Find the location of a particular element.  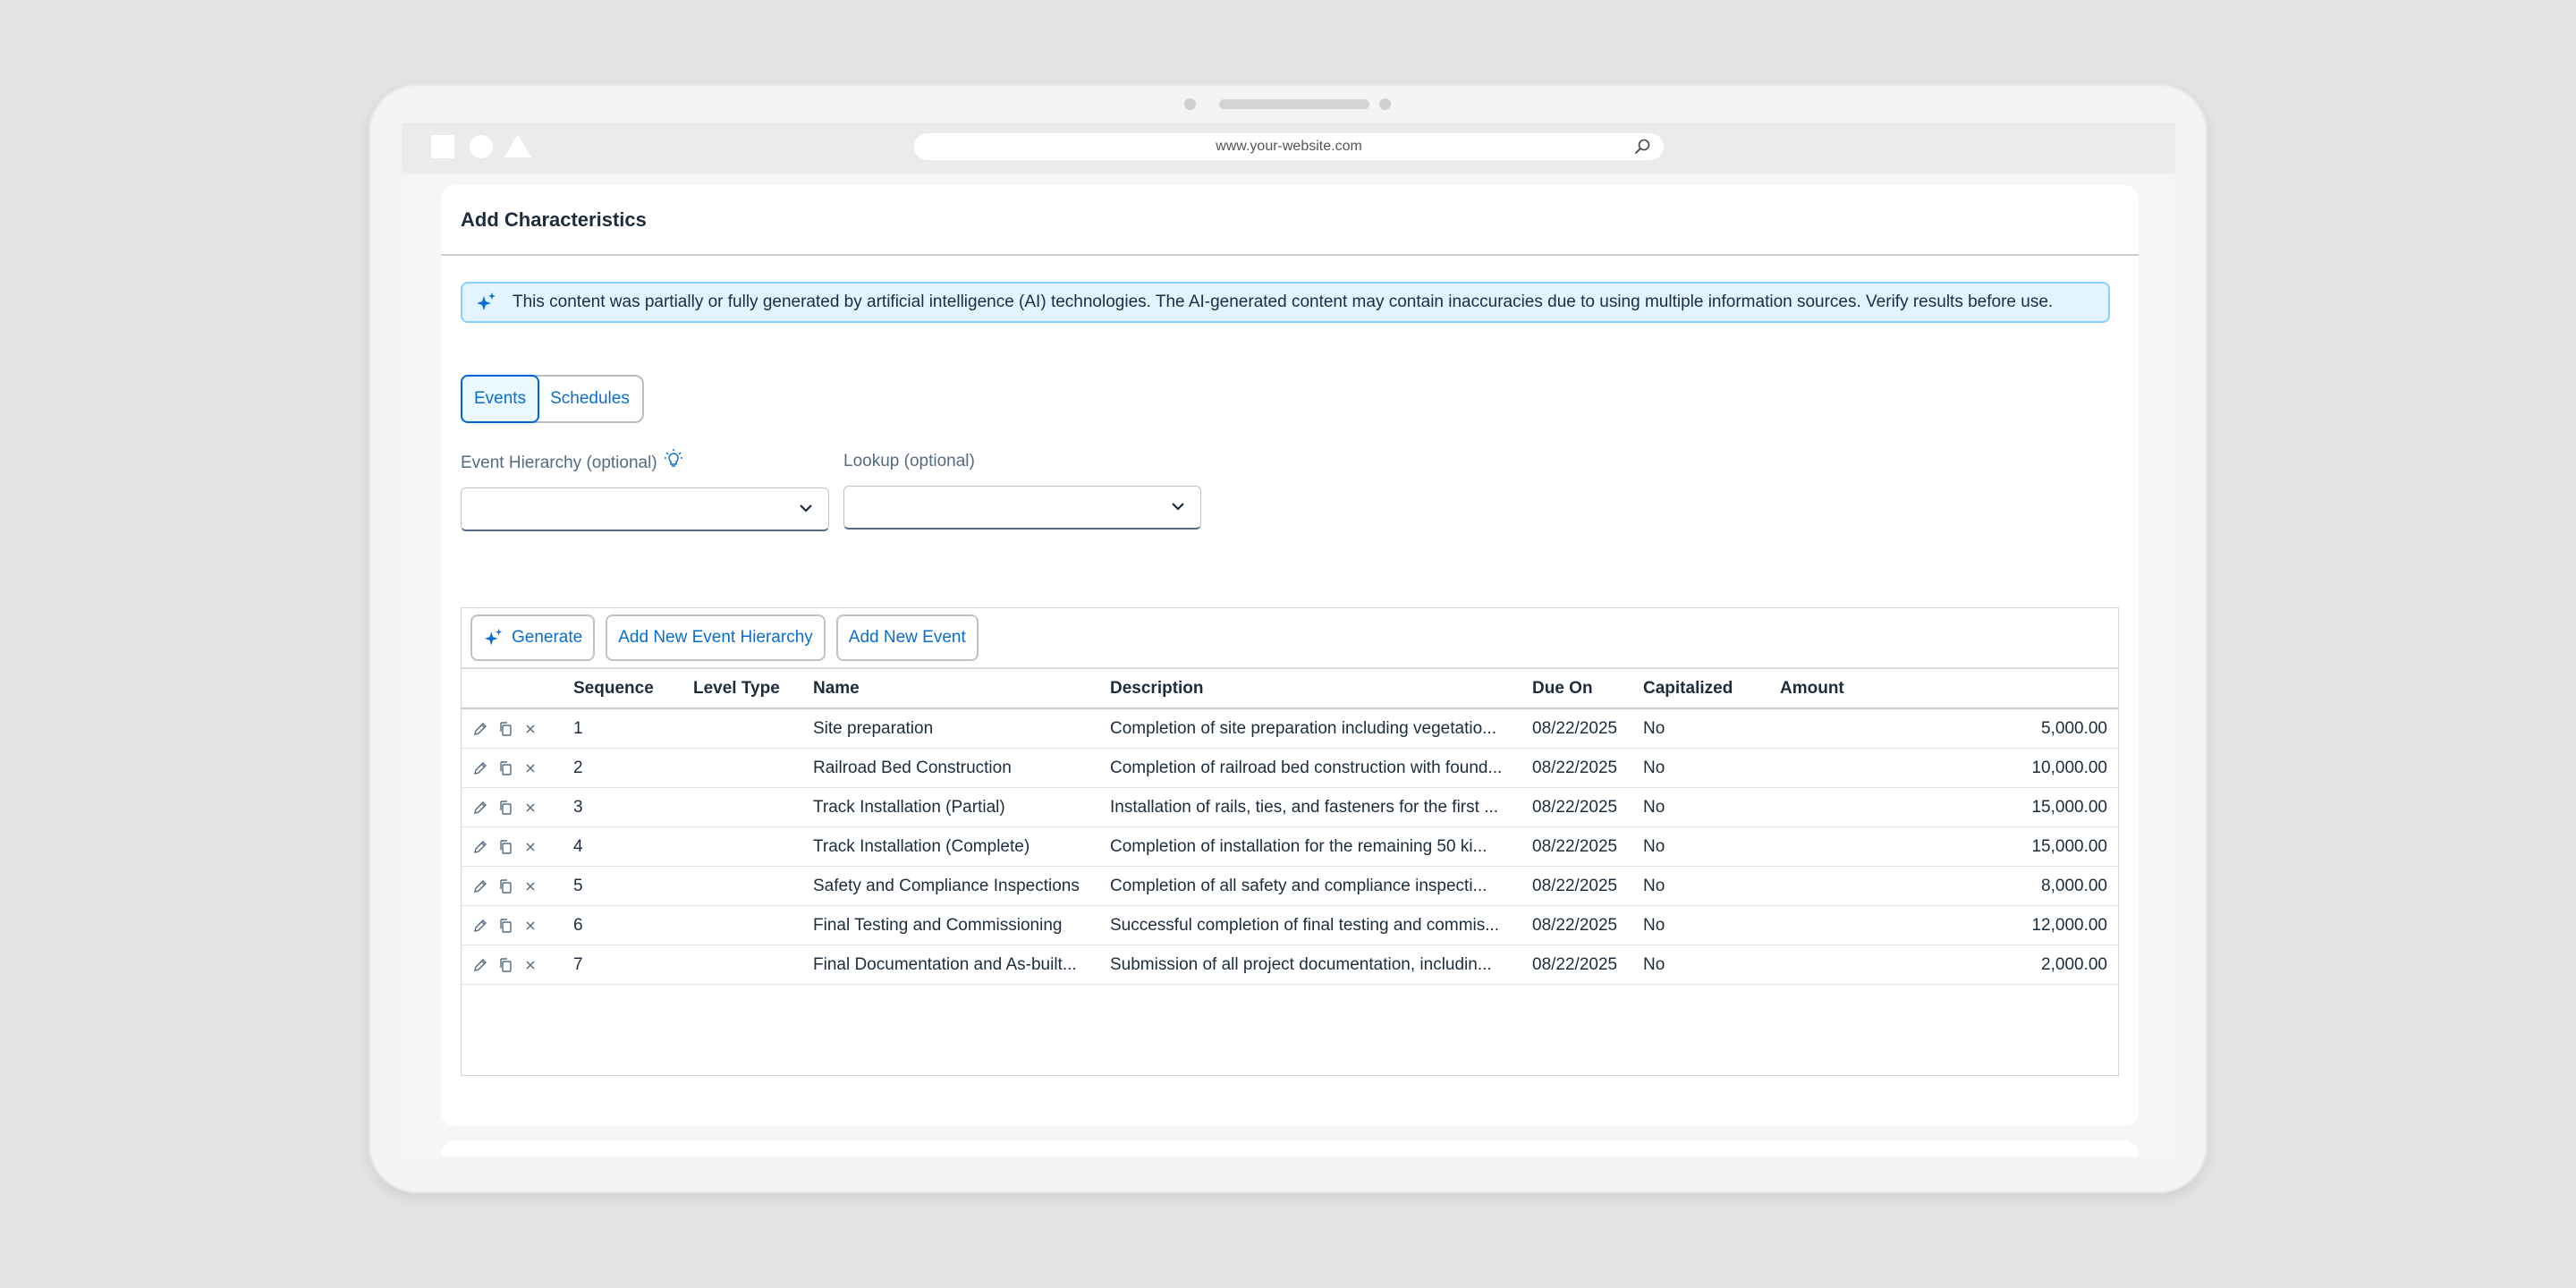

cell-amount: 12,000.00 is located at coordinates (1949, 925).